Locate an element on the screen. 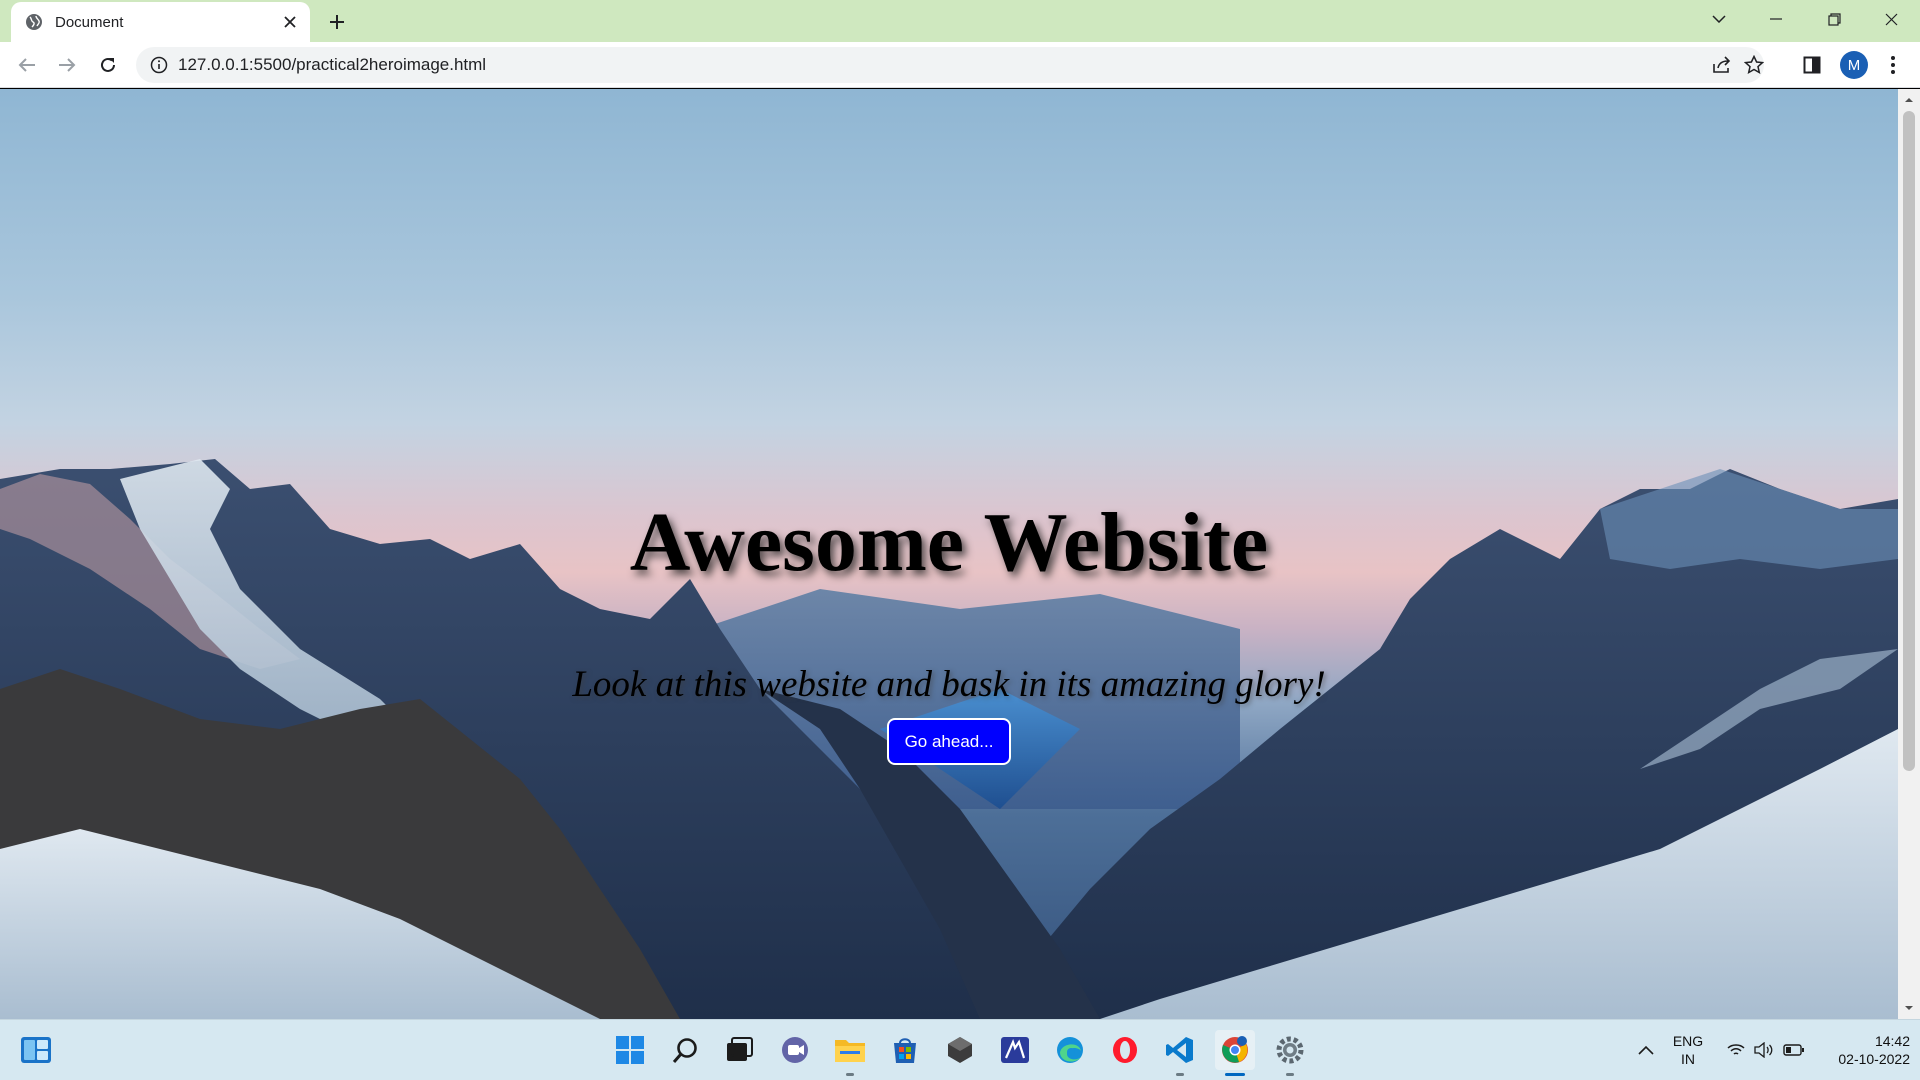 The height and width of the screenshot is (1080, 1920). start-icon is located at coordinates (630, 1050).